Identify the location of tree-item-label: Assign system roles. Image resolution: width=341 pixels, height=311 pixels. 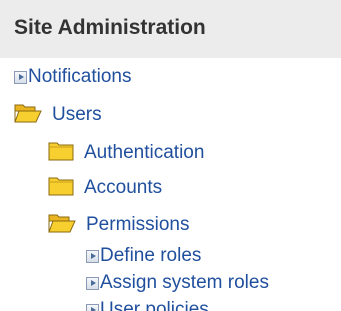
(184, 282).